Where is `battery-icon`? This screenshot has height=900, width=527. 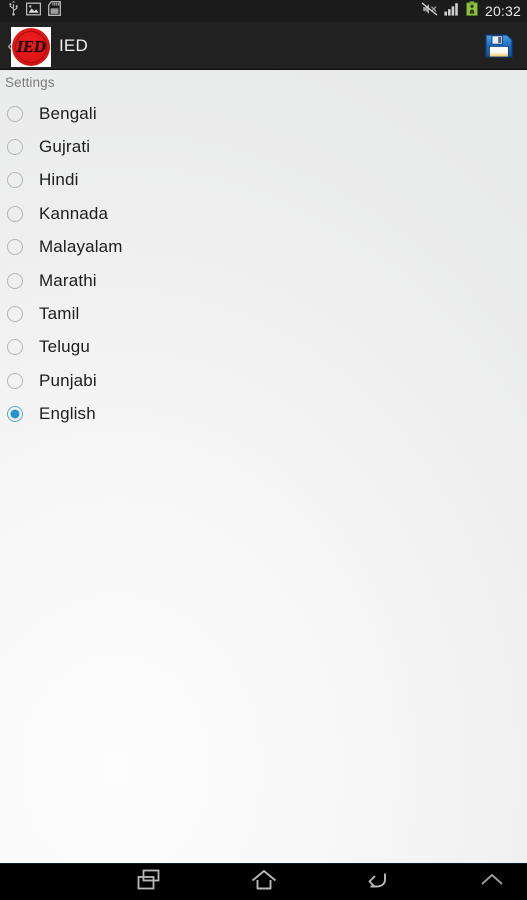 battery-icon is located at coordinates (472, 11).